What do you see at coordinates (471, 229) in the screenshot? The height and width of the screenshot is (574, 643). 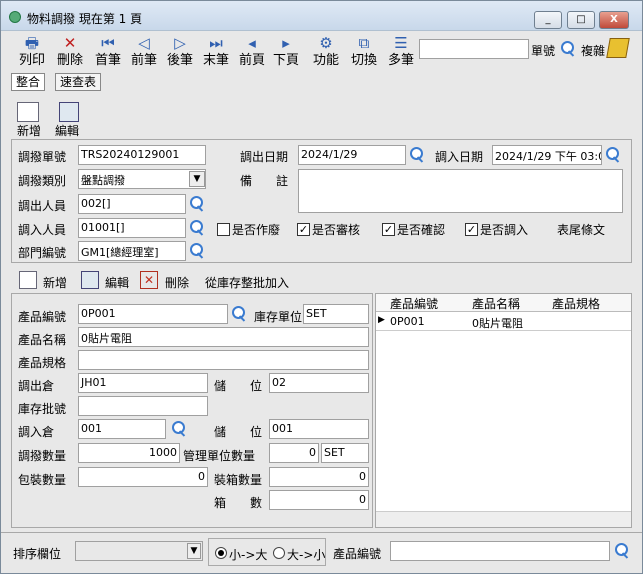 I see `transfer-checkbox: ✓` at bounding box center [471, 229].